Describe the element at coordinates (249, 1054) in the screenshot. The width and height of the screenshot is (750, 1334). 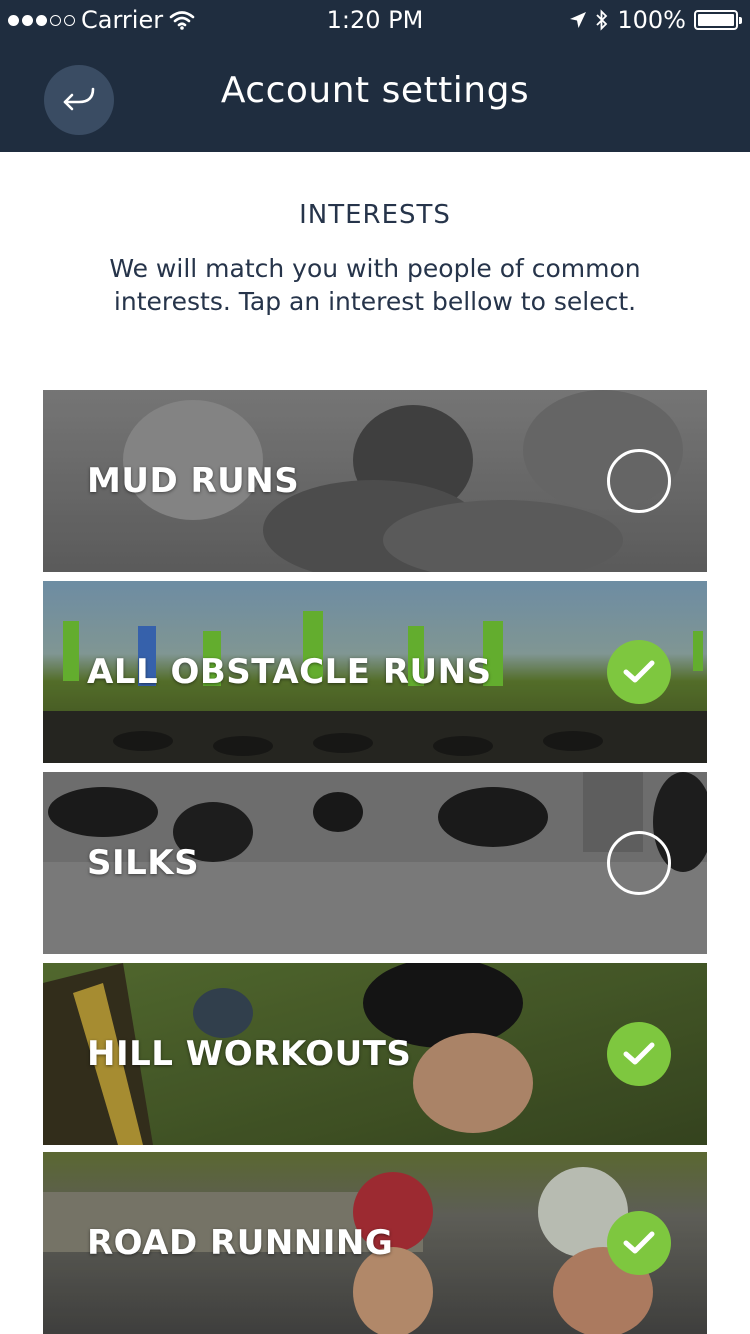
I see `interest-label: HILL WORKOUTS` at that location.